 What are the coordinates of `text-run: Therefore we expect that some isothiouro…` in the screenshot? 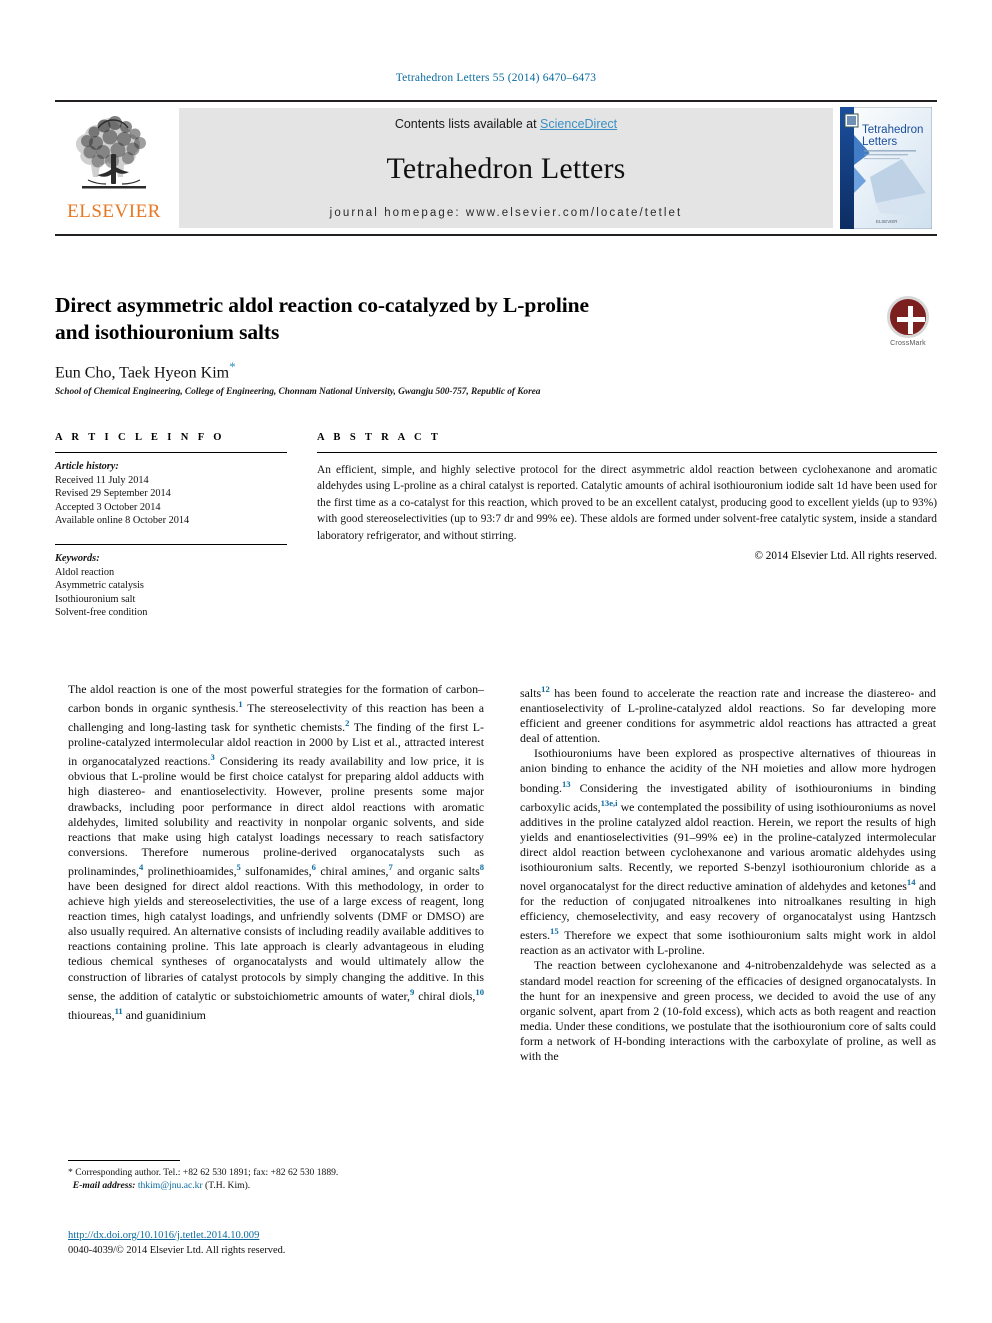 It's located at (728, 943).